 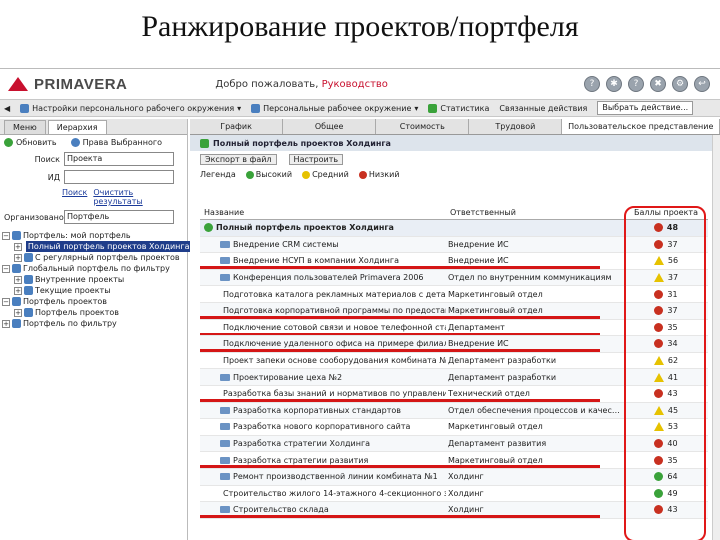 What do you see at coordinates (97, 246) in the screenshot?
I see `tree-item-selected: + Полный портфель проектов Холдинга` at bounding box center [97, 246].